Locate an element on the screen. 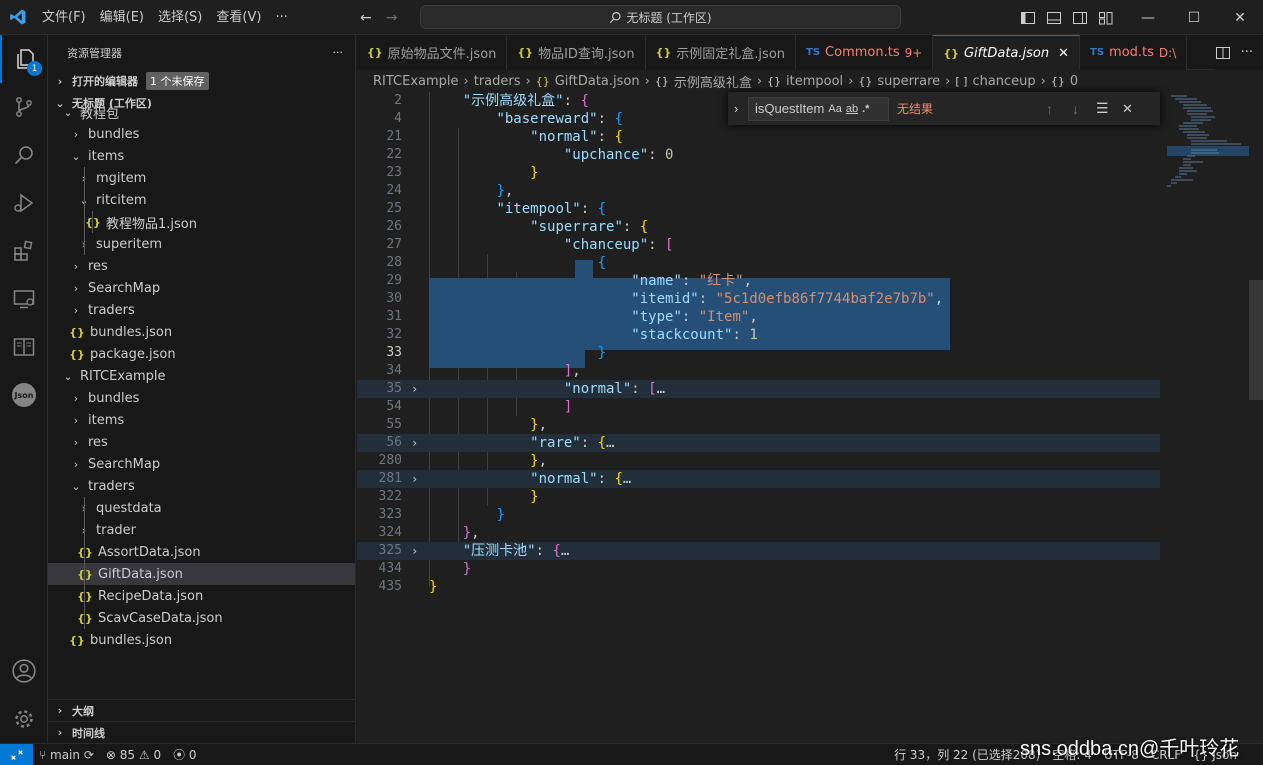 This screenshot has width=1263, height=765. ports-status: ⦿ 0 is located at coordinates (184, 754).